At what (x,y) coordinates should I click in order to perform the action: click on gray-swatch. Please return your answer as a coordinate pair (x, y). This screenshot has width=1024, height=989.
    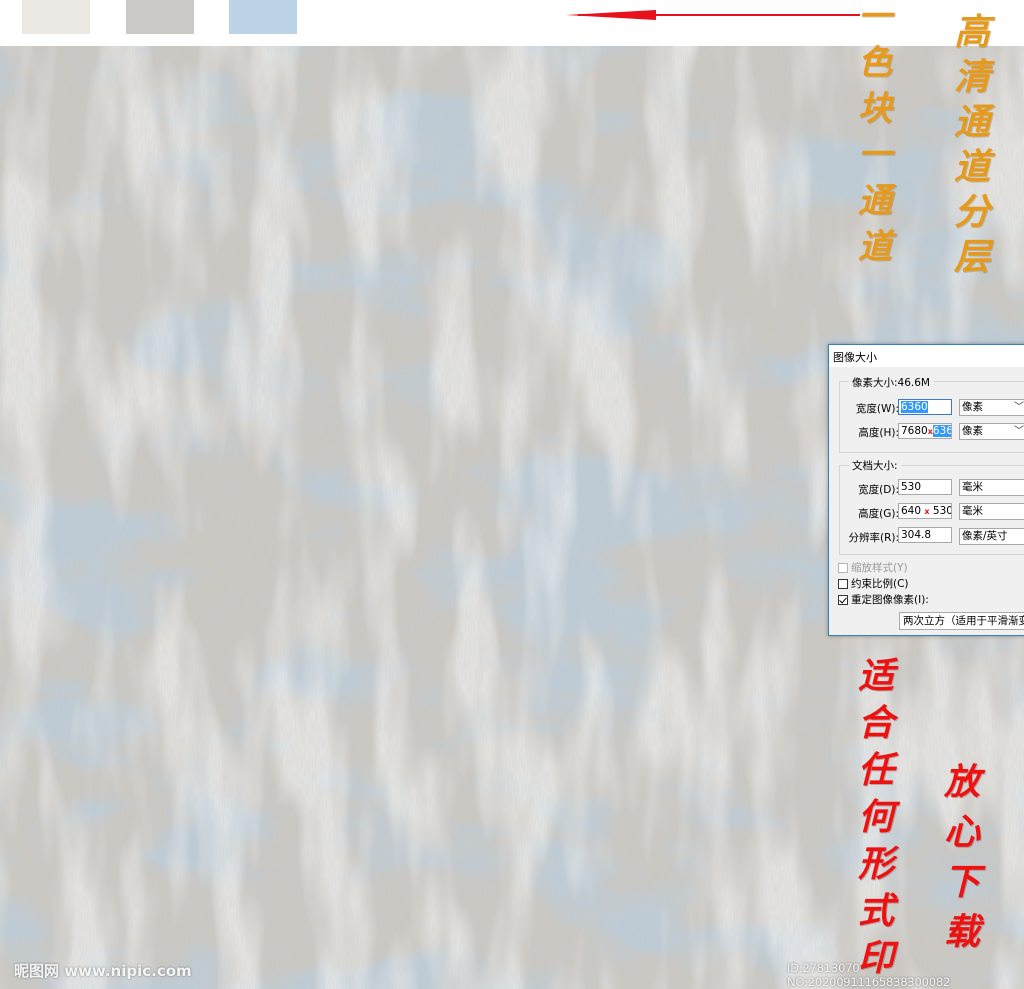
    Looking at the image, I should click on (160, 17).